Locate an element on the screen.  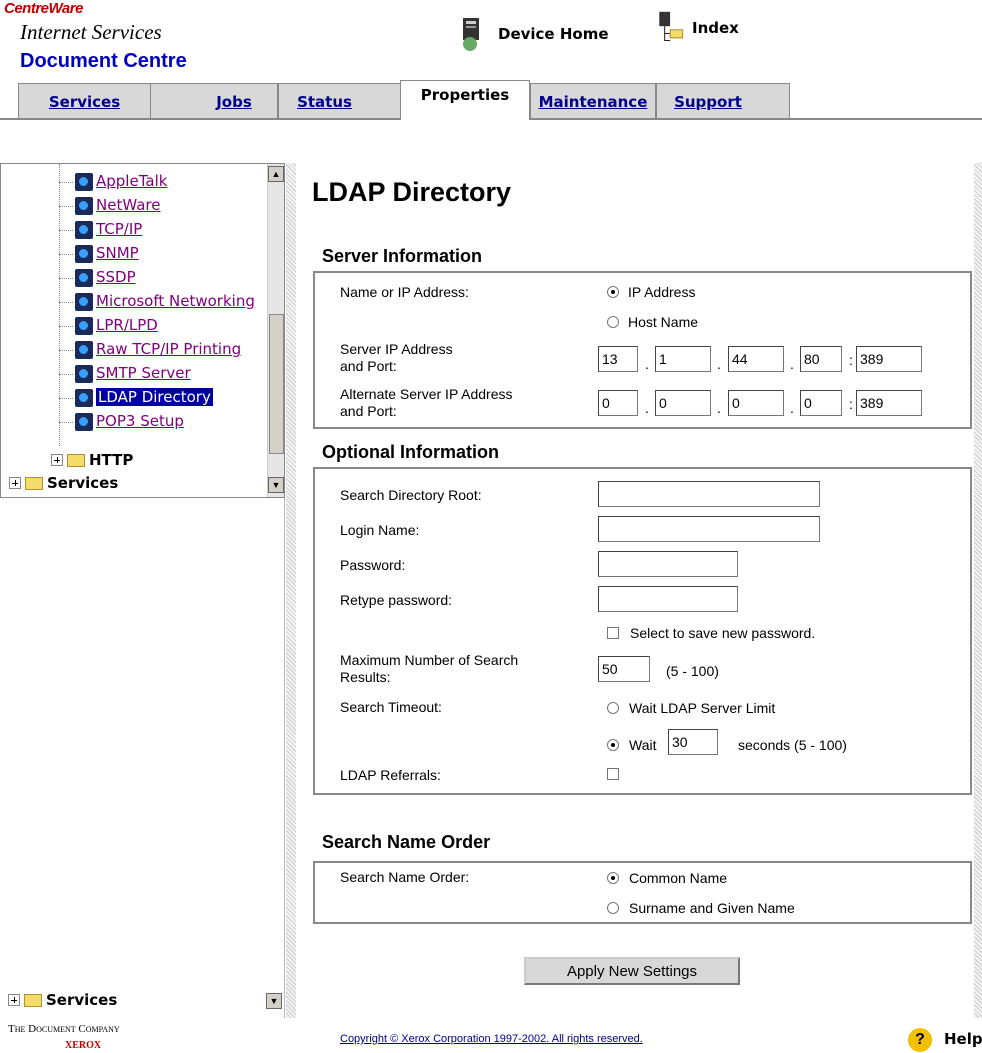
server-ip-octet-2: 1 is located at coordinates (683, 359).